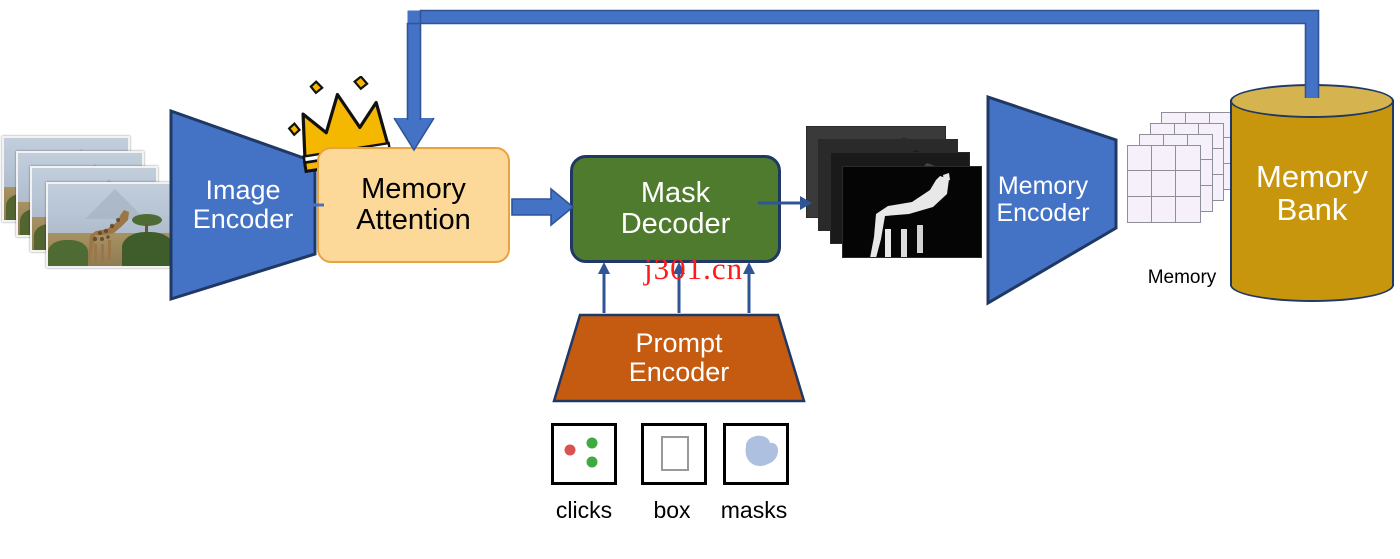 This screenshot has width=1400, height=559. I want to click on memory-encoder-node: Memory Encoder, so click(1052, 200).